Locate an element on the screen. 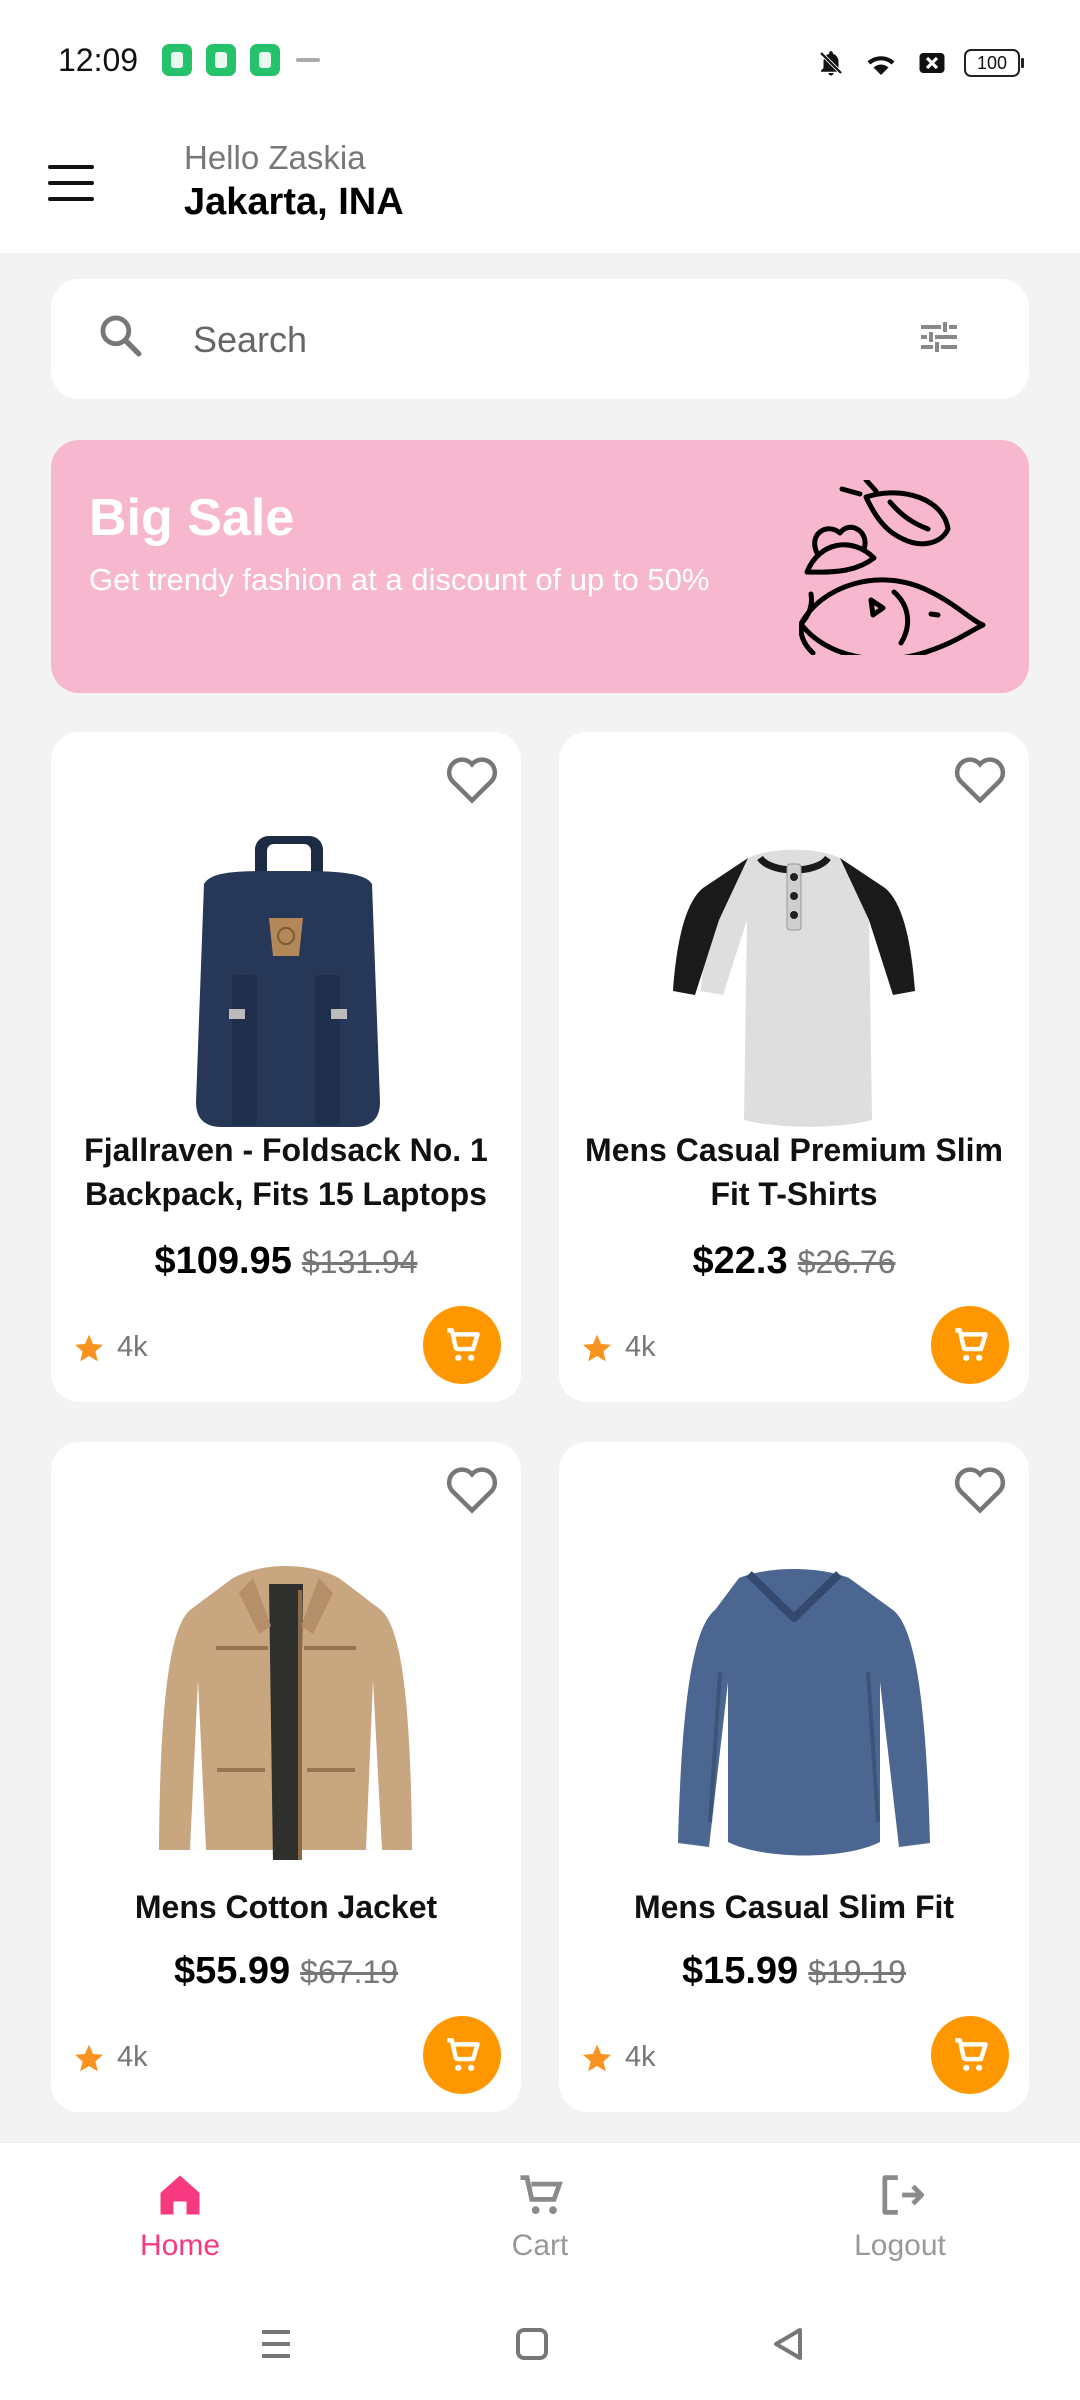  product-card: Mens Cotton Jacket $55.99 $67.19 4k is located at coordinates (286, 1777).